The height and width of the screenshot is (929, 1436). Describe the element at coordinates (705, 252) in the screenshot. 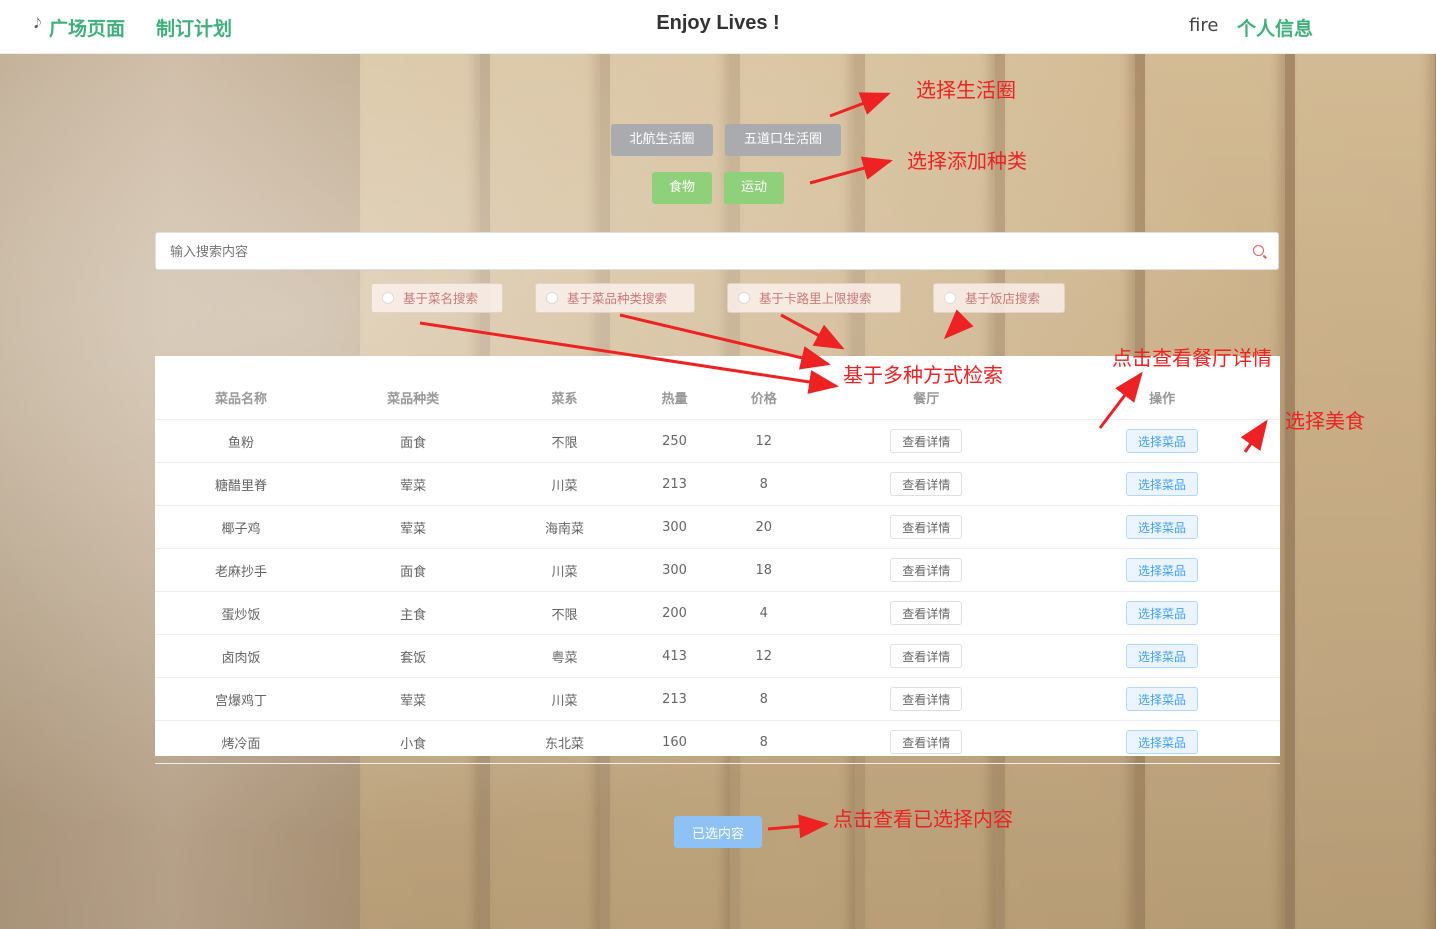

I see `search-input` at that location.